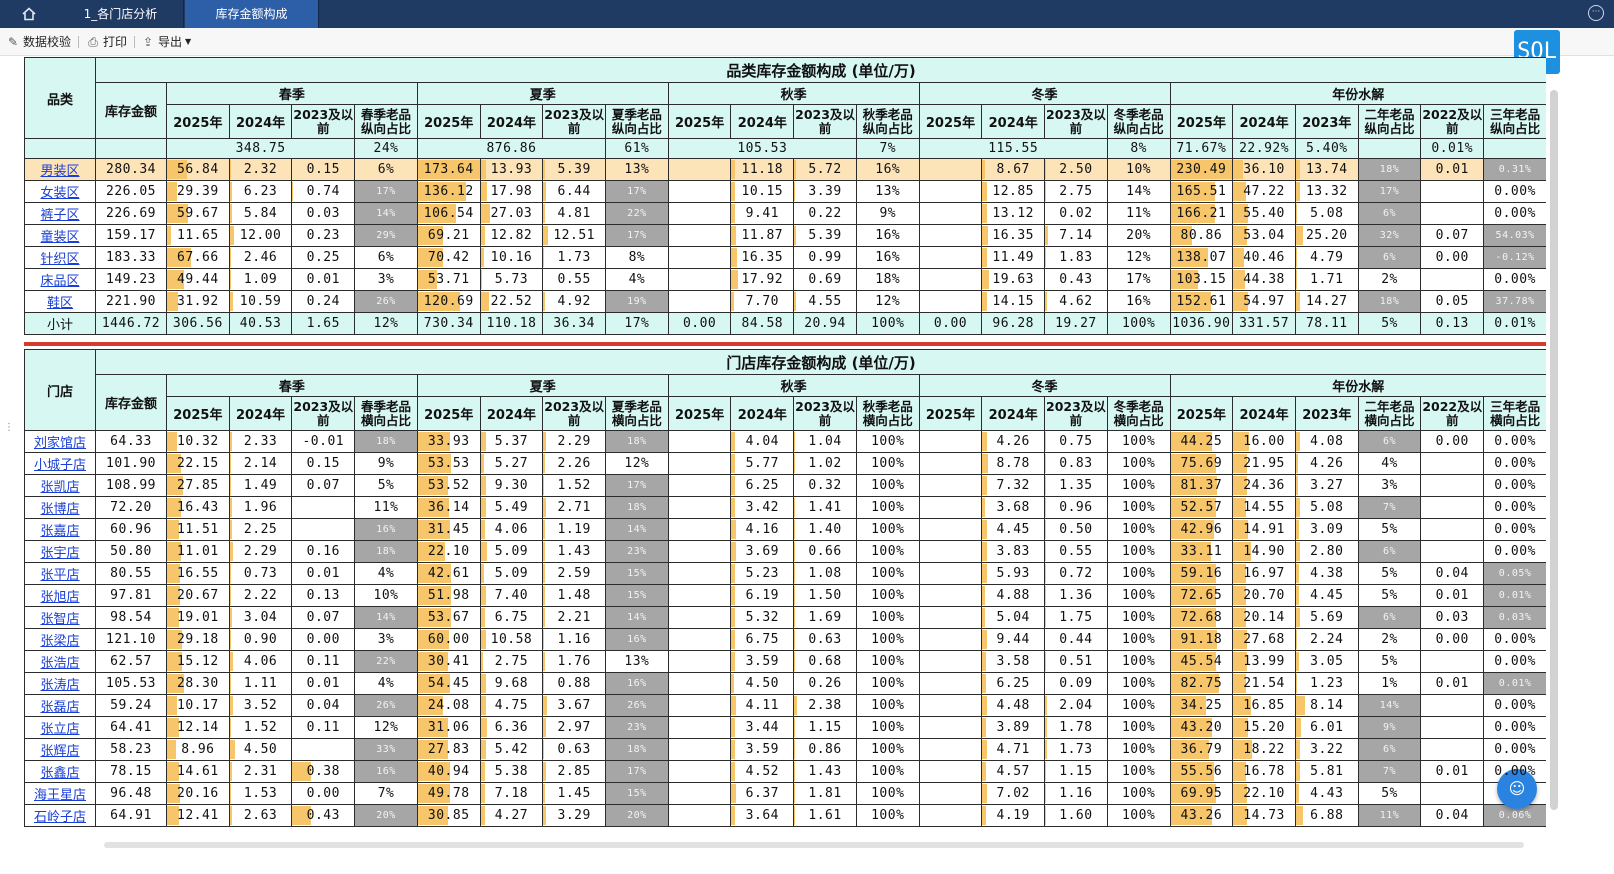  Describe the element at coordinates (9, 428) in the screenshot. I see `panel-resize-handle: ⋮` at that location.